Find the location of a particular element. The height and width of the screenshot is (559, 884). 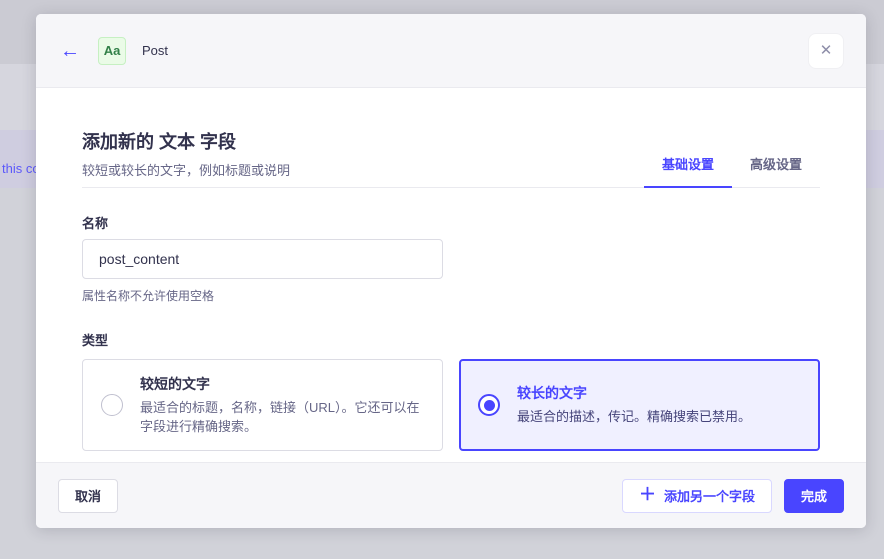

option-short-text-texts: 较短的文字 最适合的标题，名称，链接（URL）。它还可以在字段进行精确搜索。 is located at coordinates (282, 405).